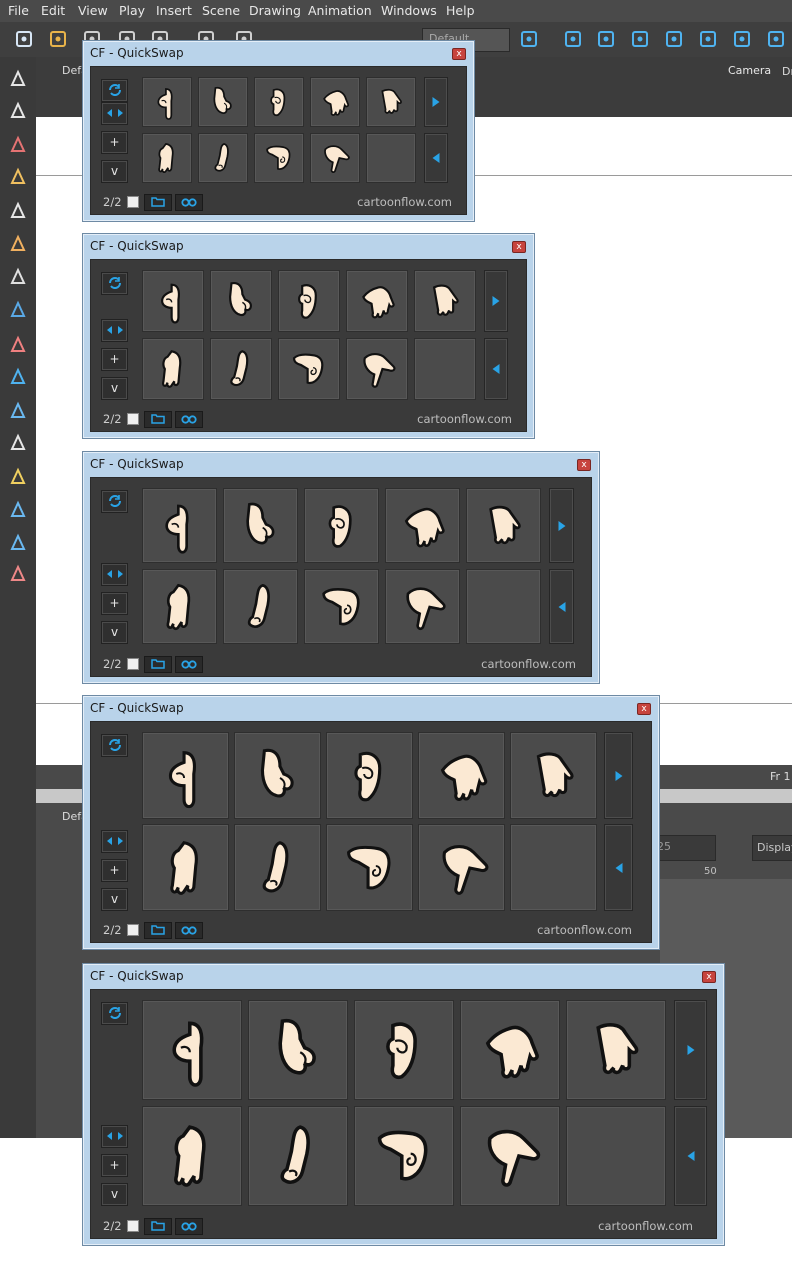  What do you see at coordinates (24, 39) in the screenshot?
I see `new-scene-icon` at bounding box center [24, 39].